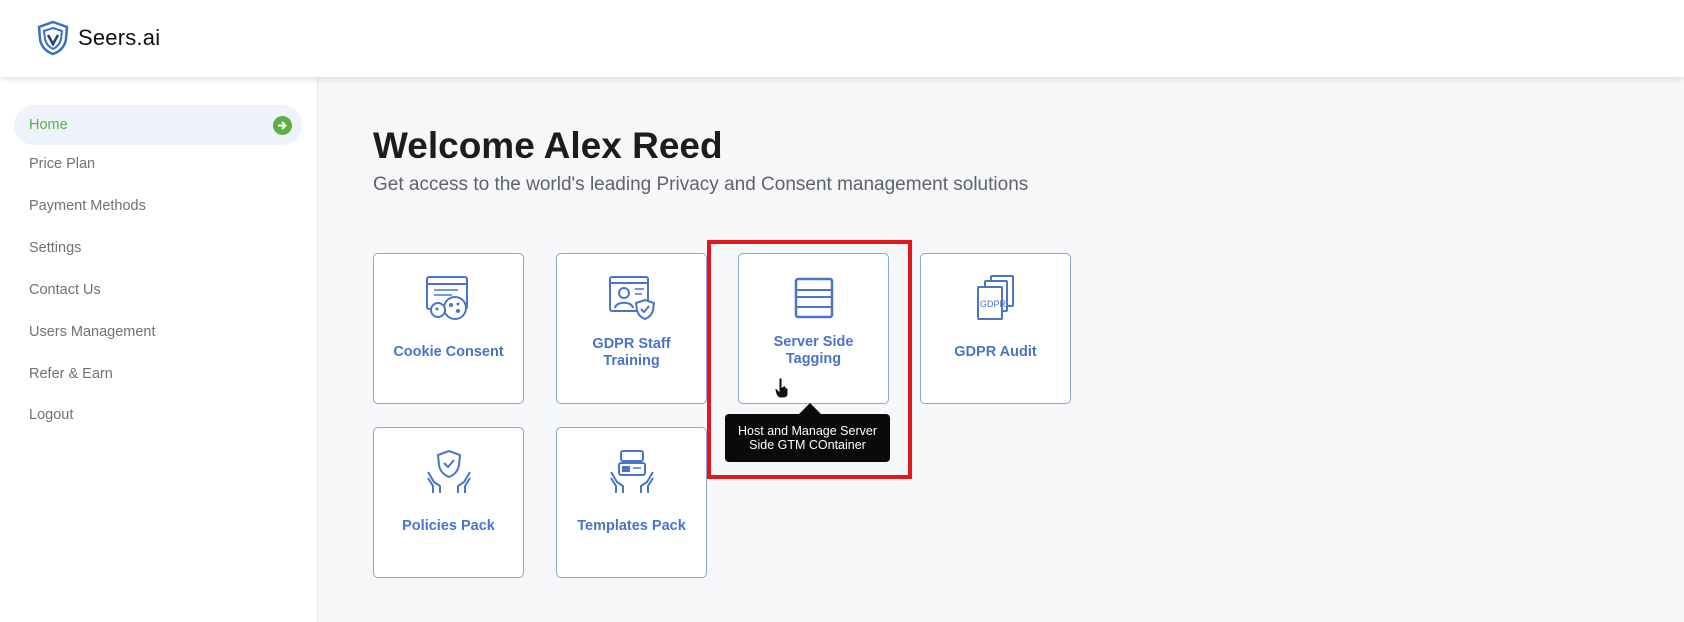 This screenshot has height=622, width=1684. Describe the element at coordinates (158, 125) in the screenshot. I see `sidebar-item-home: Home` at that location.